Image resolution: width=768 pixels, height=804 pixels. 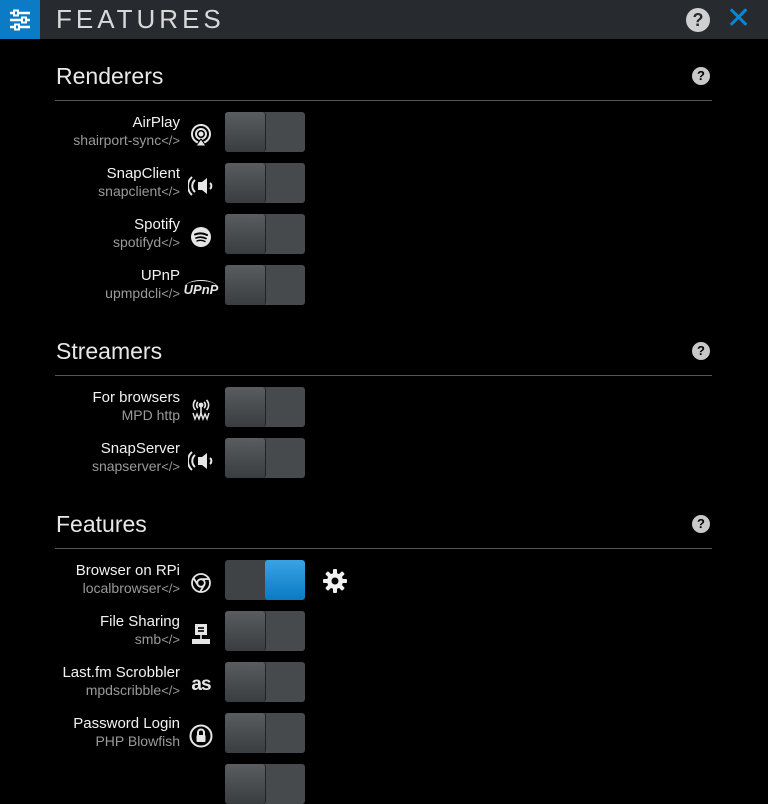 I want to click on airplay-toggle, so click(x=265, y=132).